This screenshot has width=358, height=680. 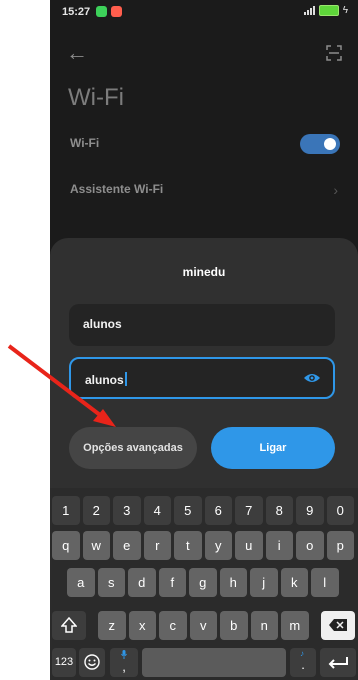 I want to click on space-bar, so click(x=214, y=662).